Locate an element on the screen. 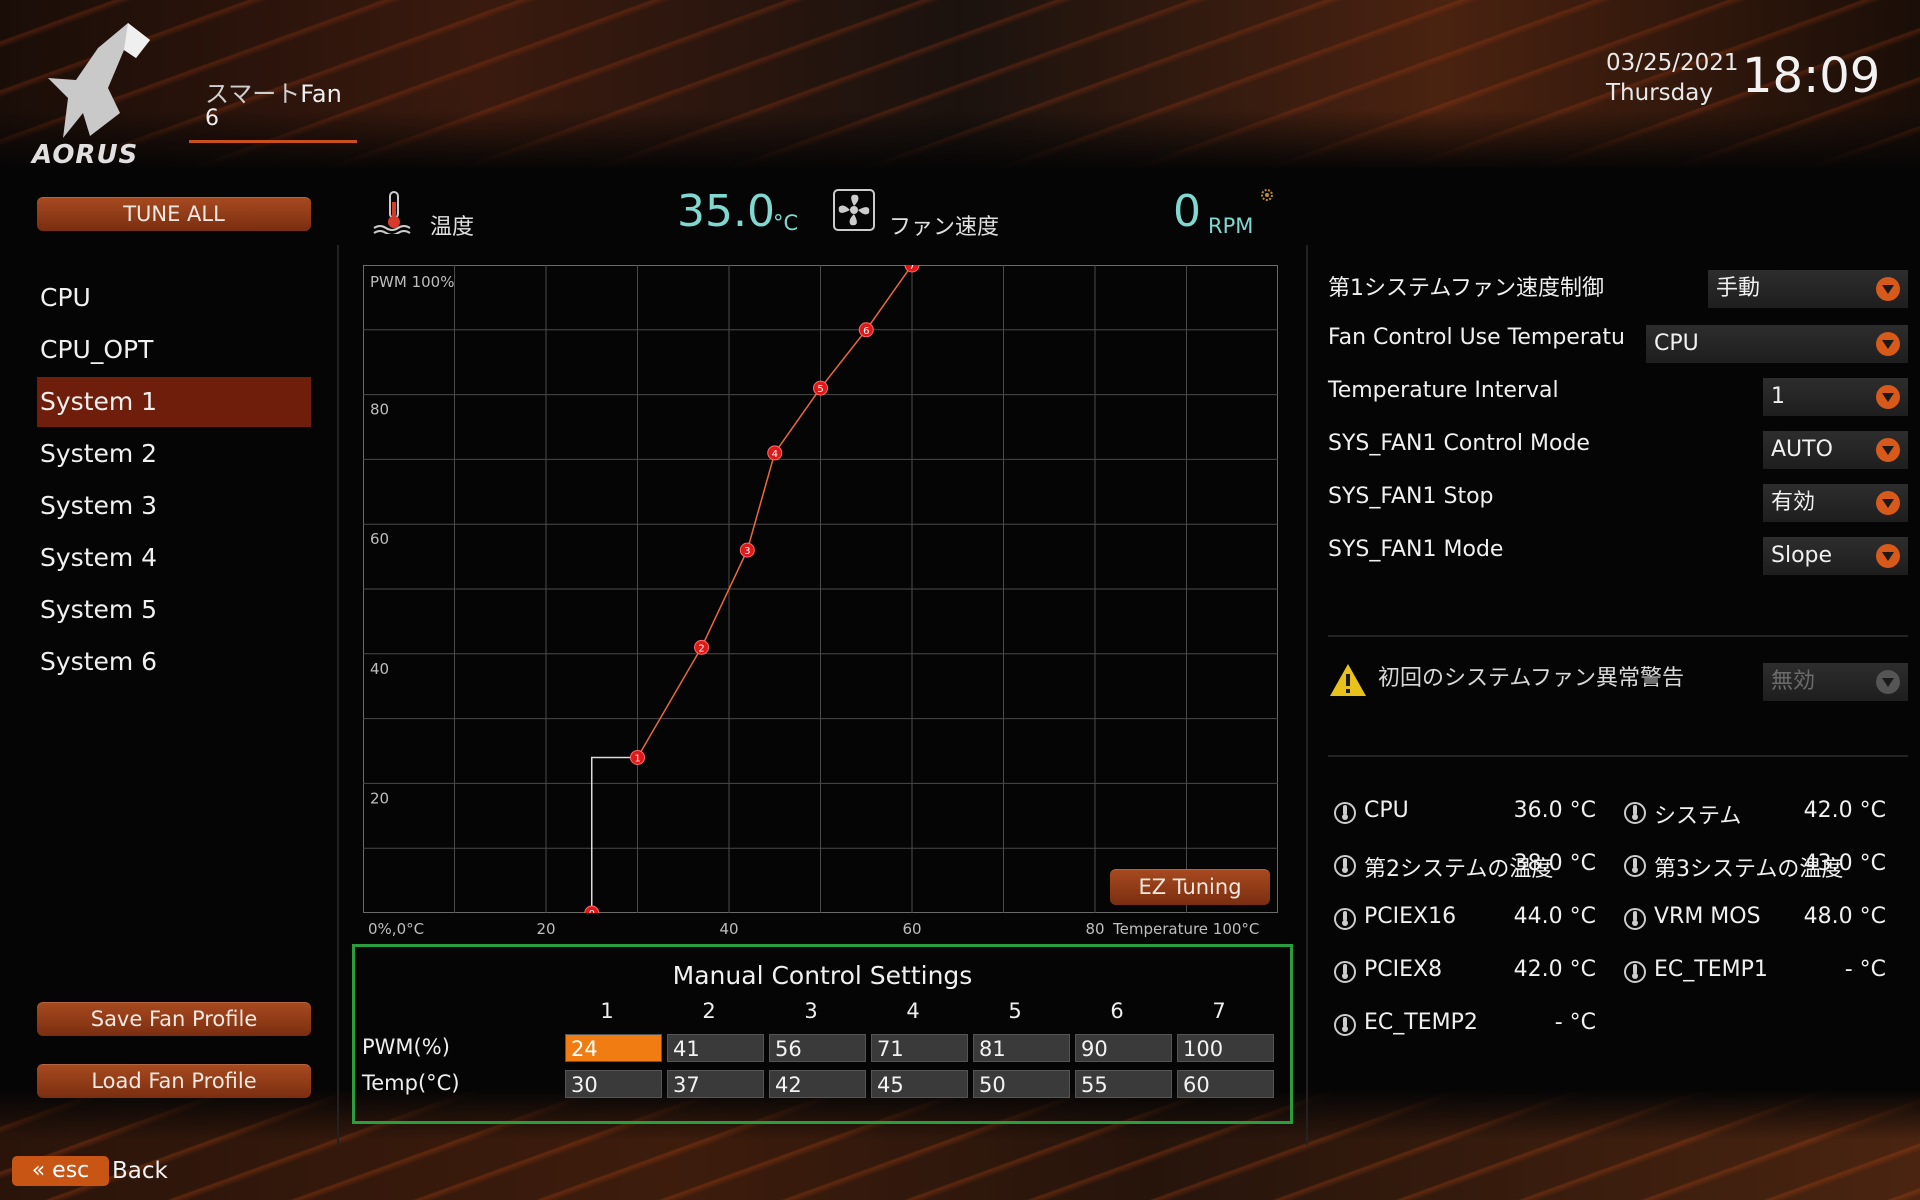 Image resolution: width=1920 pixels, height=1200 pixels. mode-title-en: Fan is located at coordinates (321, 94).